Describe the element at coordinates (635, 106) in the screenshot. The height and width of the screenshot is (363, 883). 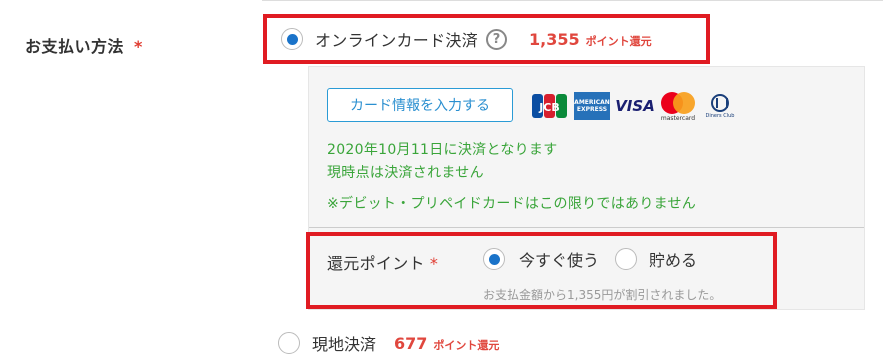
I see `visa-logo: VISA` at that location.